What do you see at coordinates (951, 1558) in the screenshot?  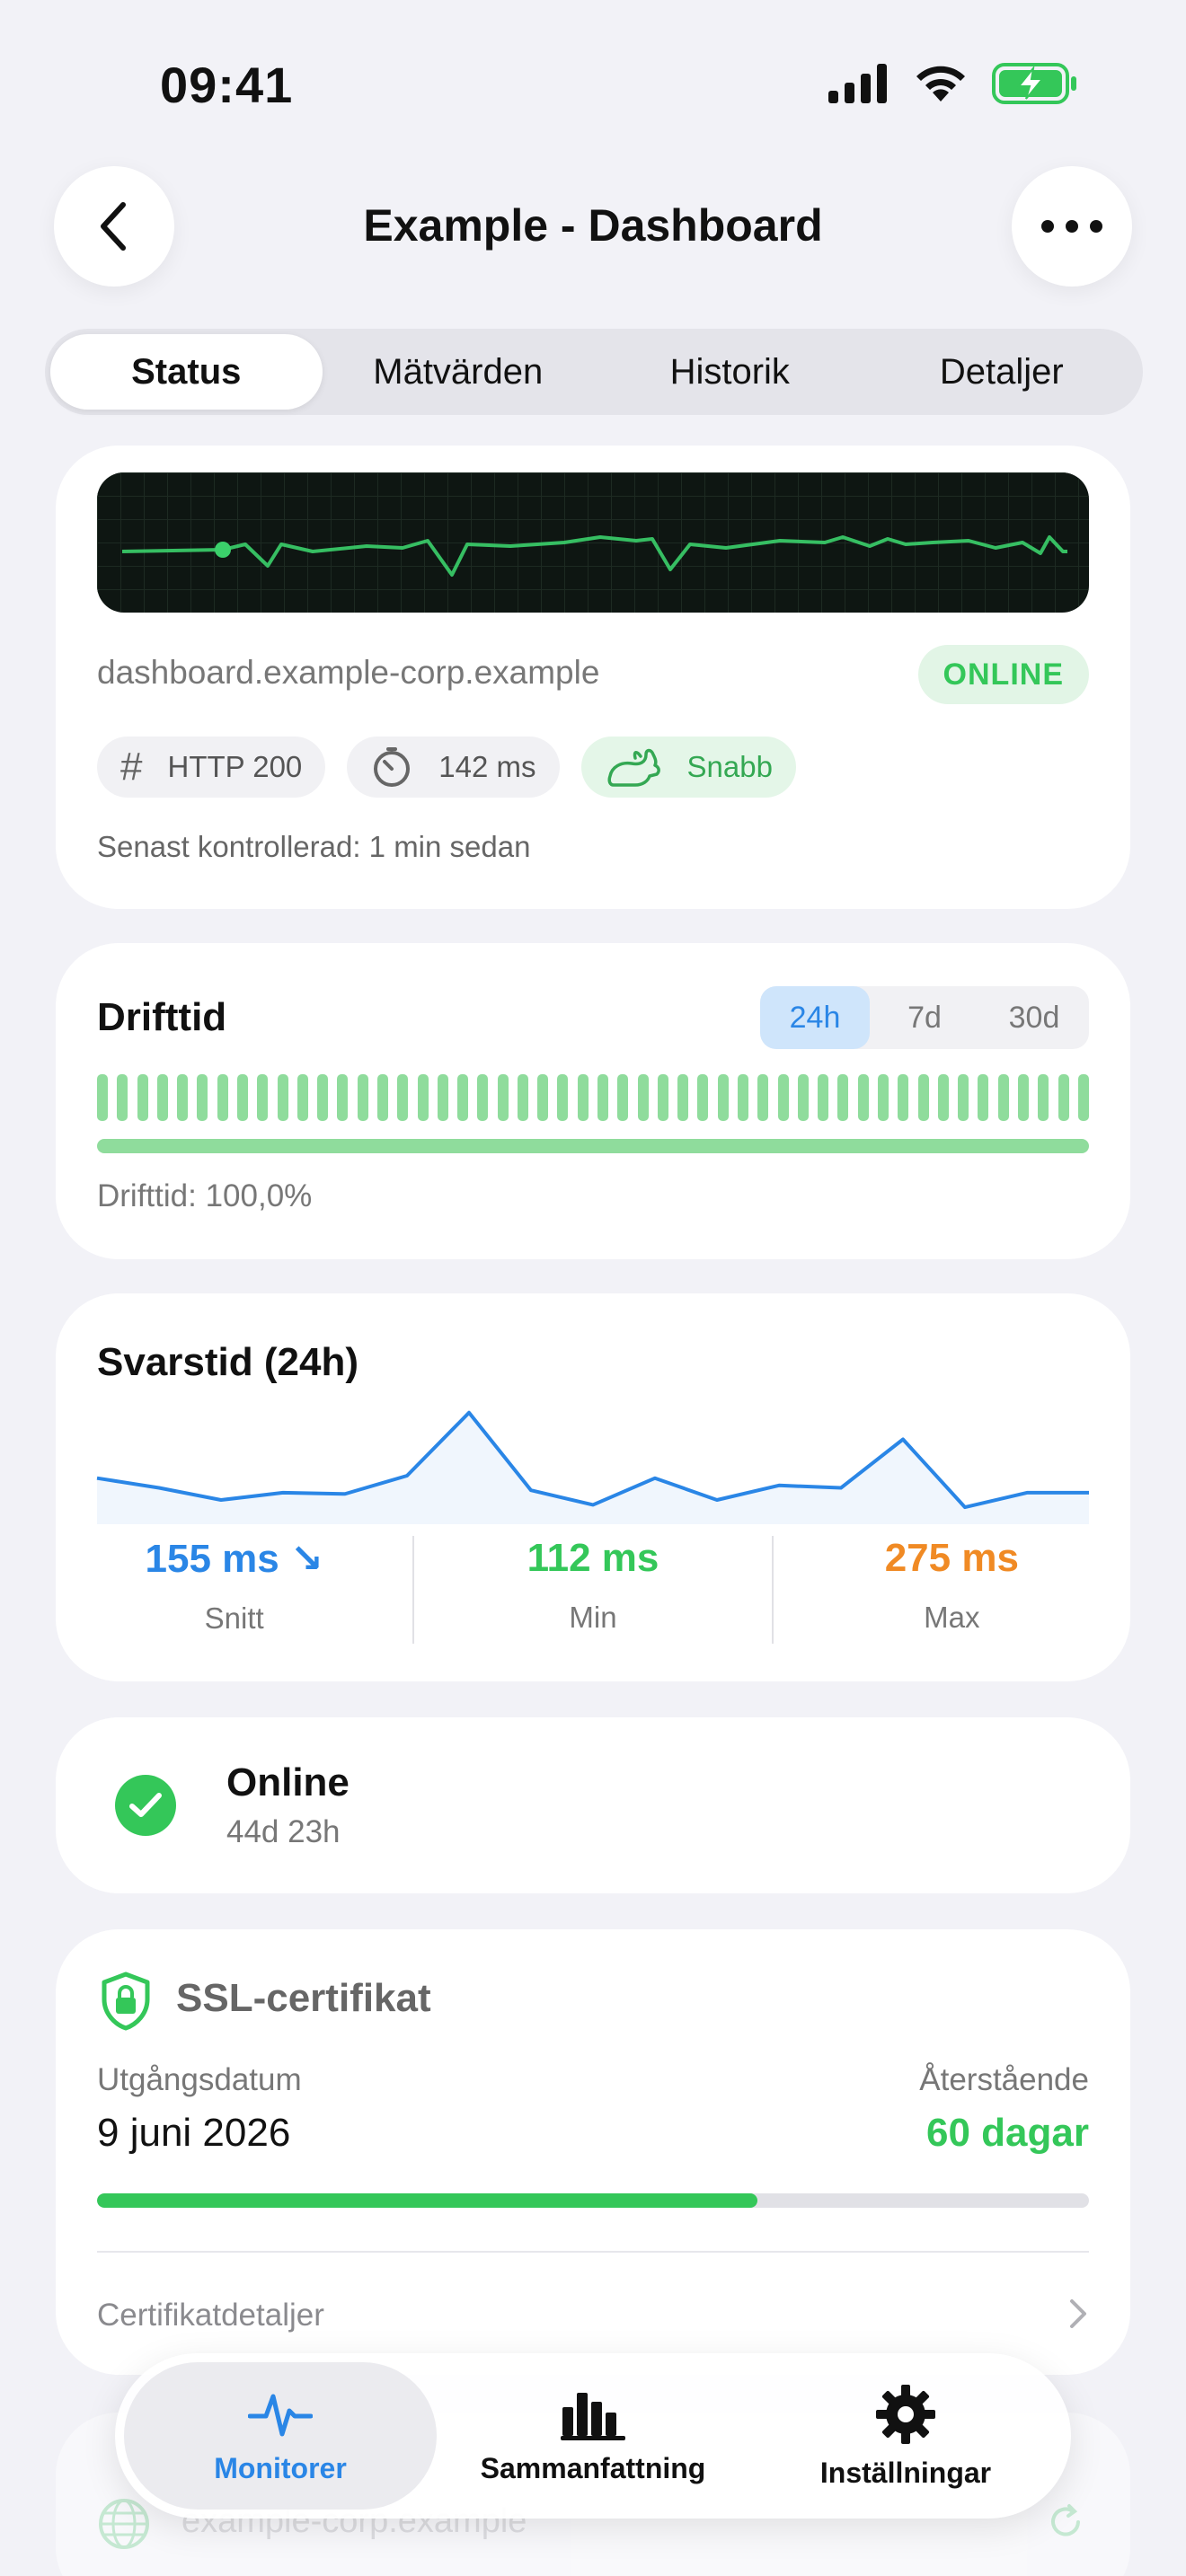 I see `stat-max-value: 275 ms` at bounding box center [951, 1558].